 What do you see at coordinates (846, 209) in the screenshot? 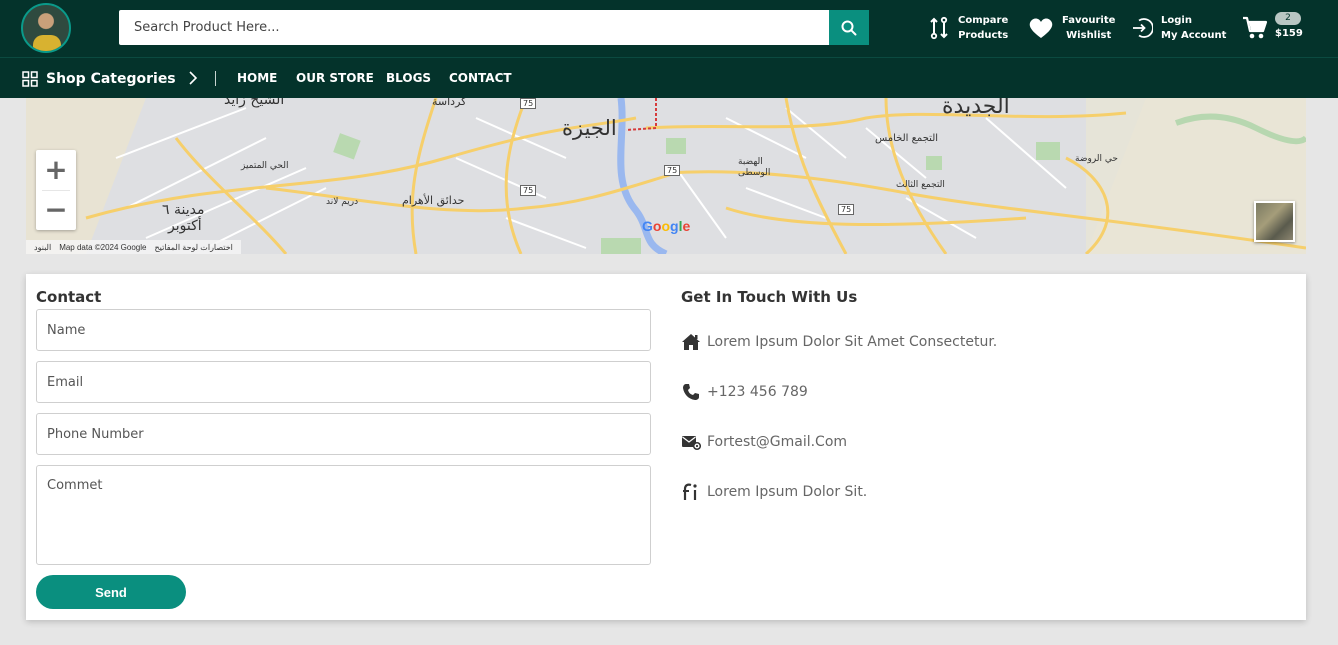
I see `road-shield-75-d: 75` at bounding box center [846, 209].